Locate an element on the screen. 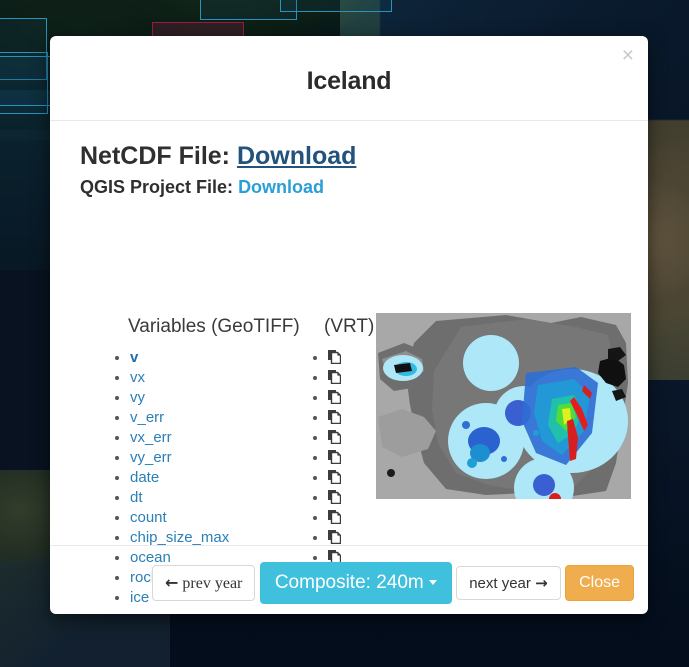 The height and width of the screenshot is (667, 689). netcdf-file-label: NetCDF File: is located at coordinates (155, 156).